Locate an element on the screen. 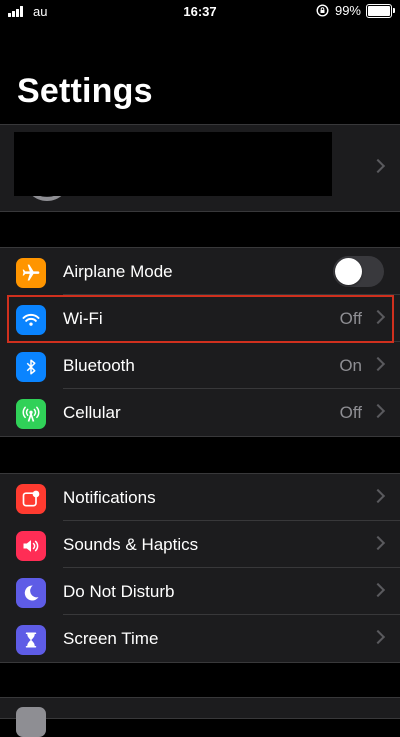 The width and height of the screenshot is (400, 737). orientation-lock-icon is located at coordinates (322, 10).